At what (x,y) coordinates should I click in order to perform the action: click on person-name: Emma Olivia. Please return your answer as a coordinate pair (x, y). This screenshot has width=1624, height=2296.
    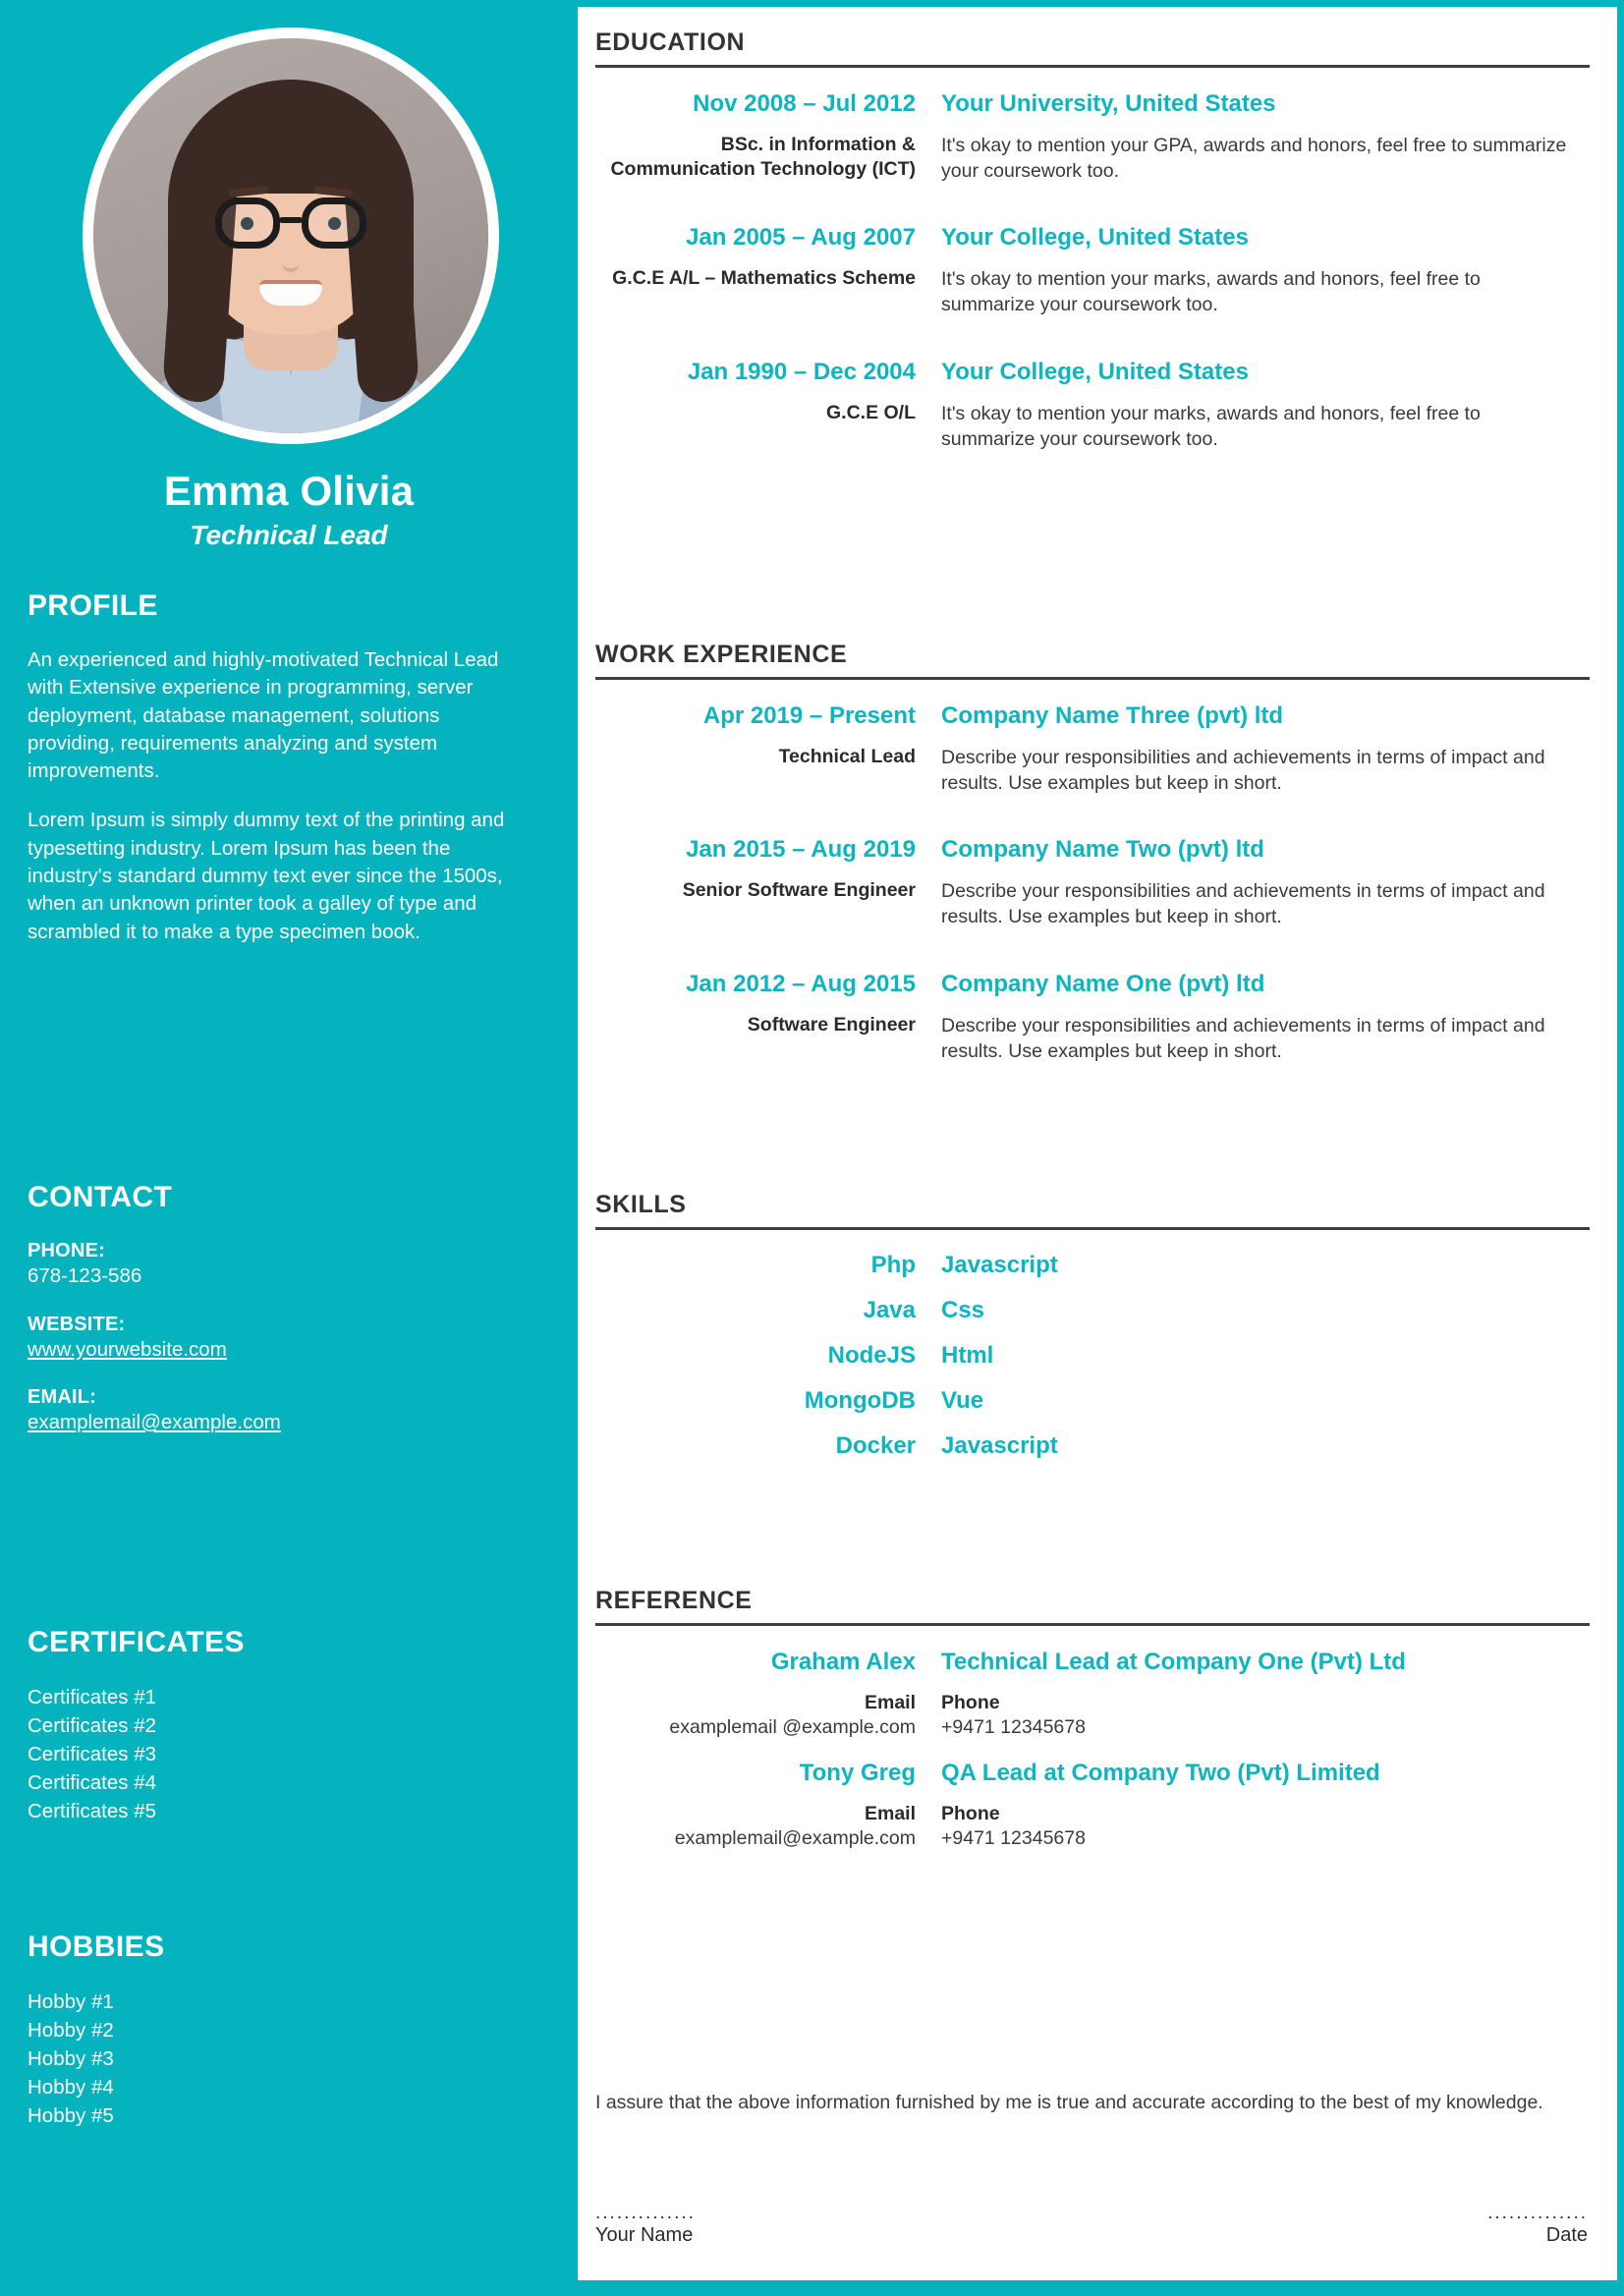
    Looking at the image, I should click on (289, 491).